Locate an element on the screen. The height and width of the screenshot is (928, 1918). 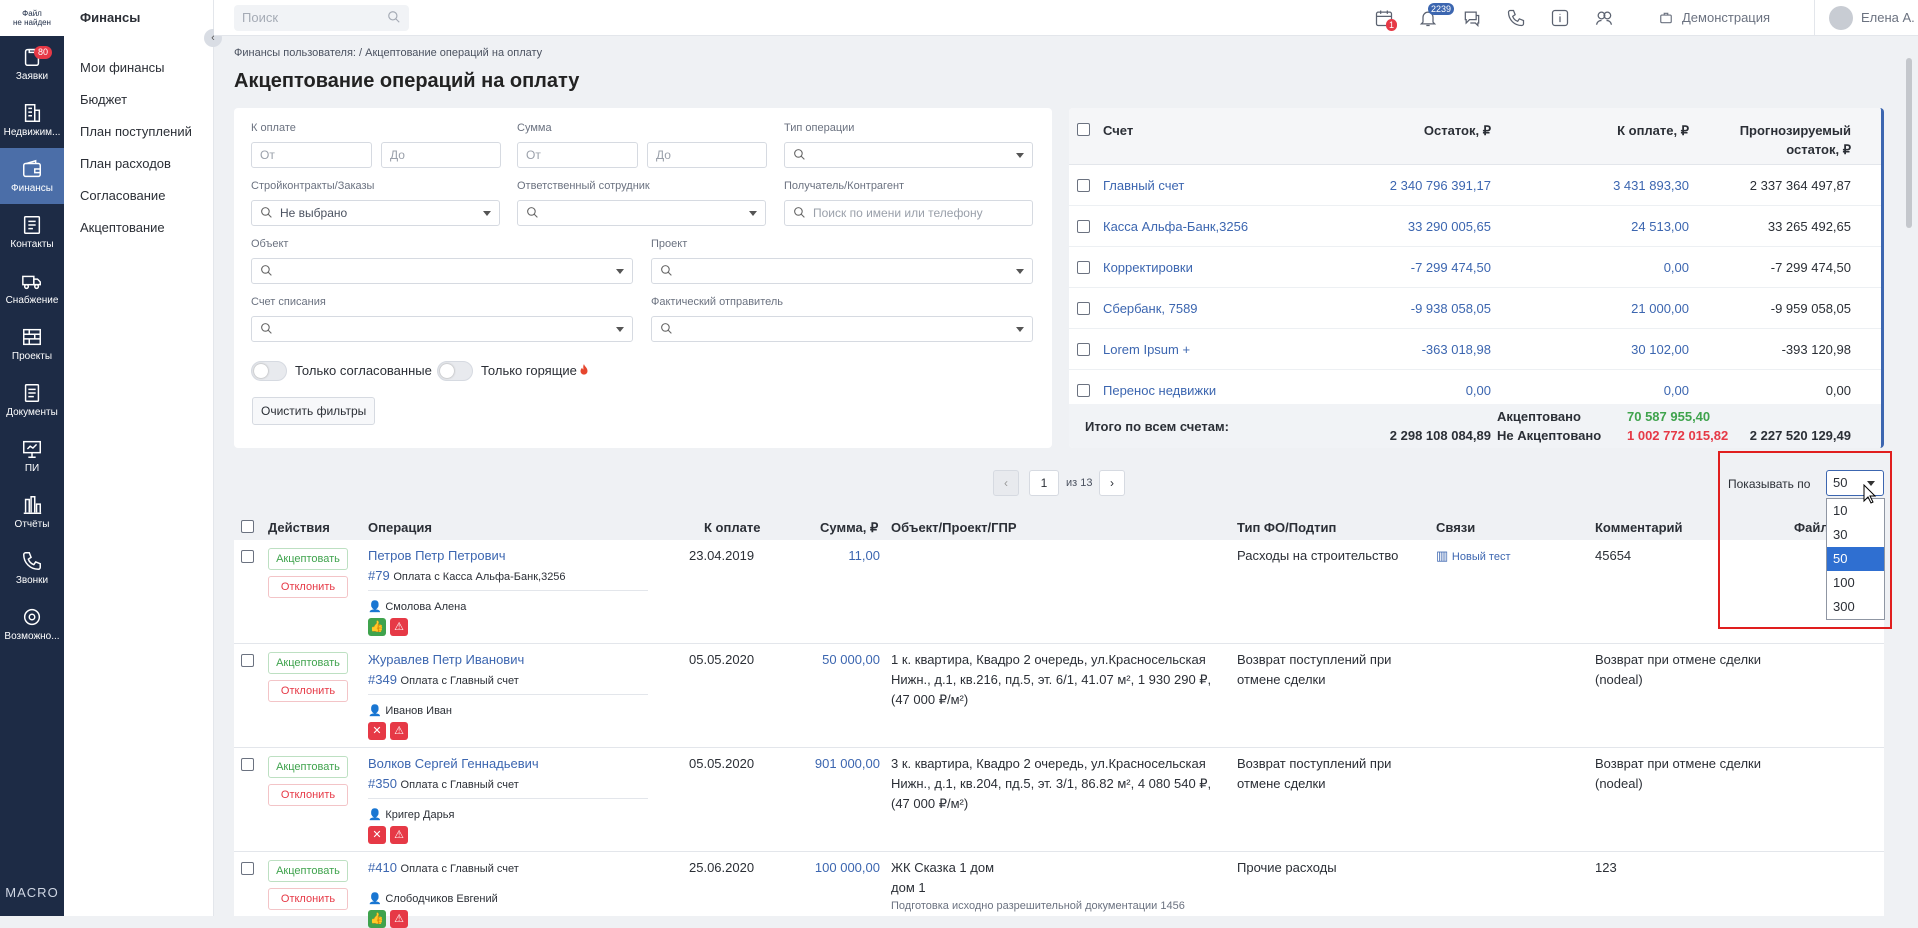
user-menu: Елена А. is located at coordinates (1866, 18).